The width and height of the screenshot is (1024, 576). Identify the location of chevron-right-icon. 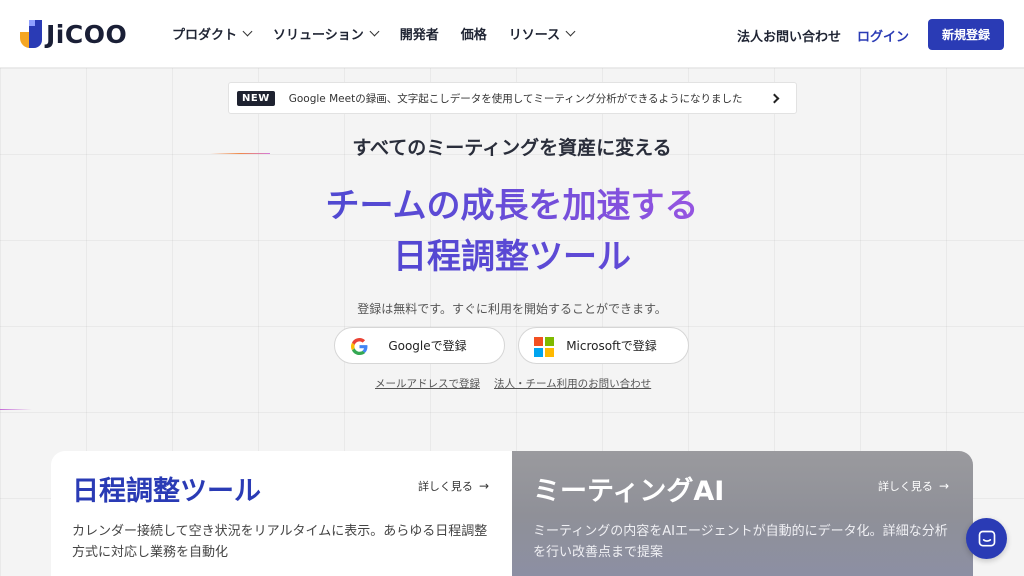
(774, 98).